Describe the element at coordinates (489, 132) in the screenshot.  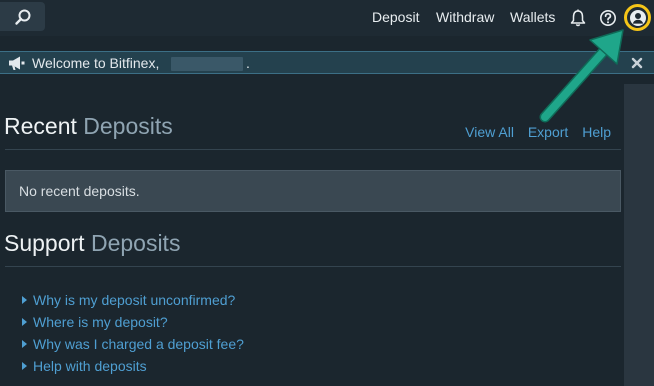
I see `view-all-link: View All` at that location.